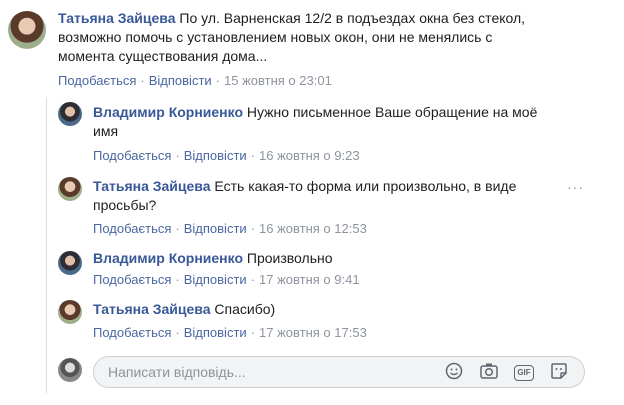 This screenshot has width=624, height=405. I want to click on reply-text: Нужно письменное Ваше обращение на моё, so click(392, 112).